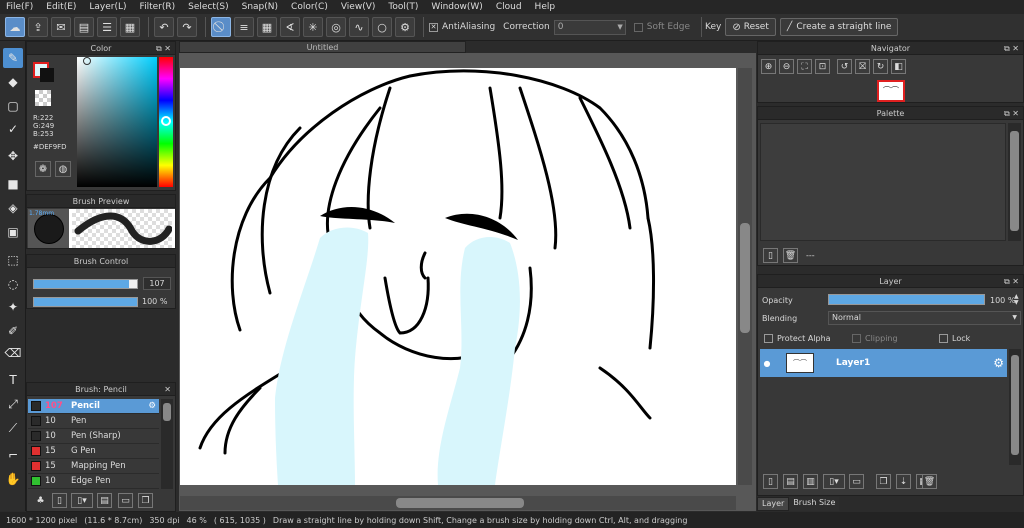 The height and width of the screenshot is (528, 1024). What do you see at coordinates (61, 7) in the screenshot?
I see `menu-edit: Edit(E)` at bounding box center [61, 7].